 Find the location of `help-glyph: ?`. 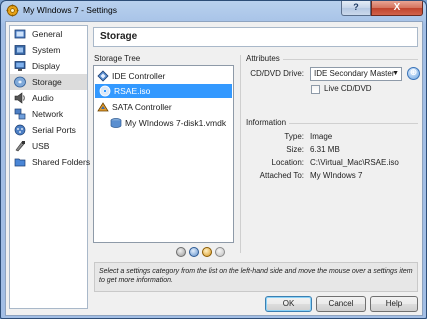

help-glyph: ? is located at coordinates (356, 7).